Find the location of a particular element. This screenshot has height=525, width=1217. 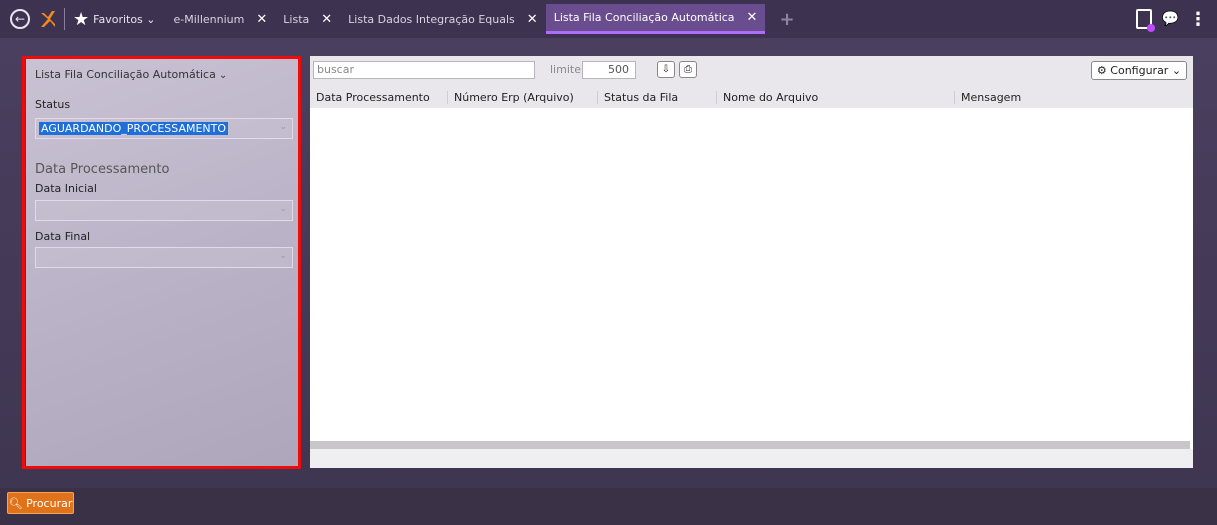

section-title: Data Processamento is located at coordinates (102, 169).